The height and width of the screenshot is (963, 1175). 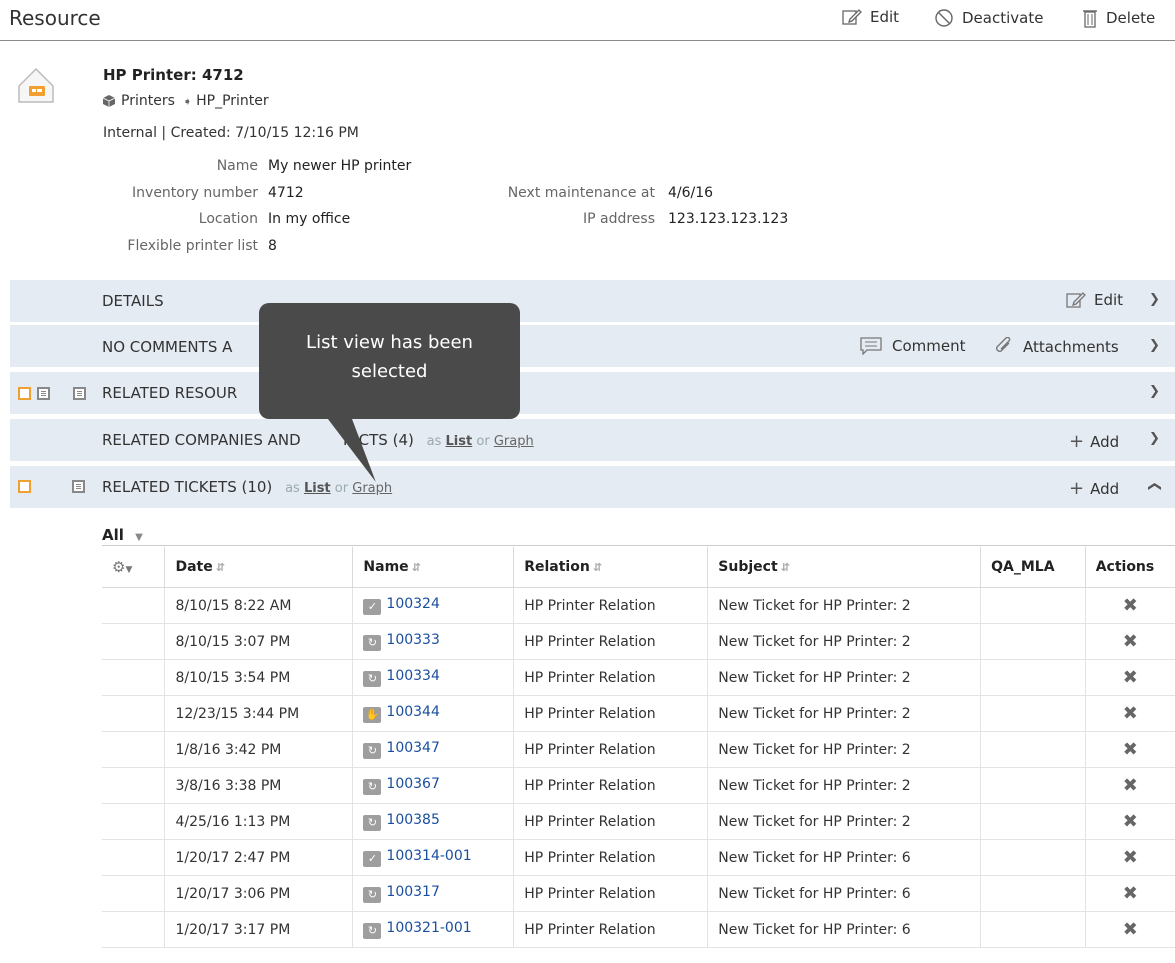 What do you see at coordinates (412, 640) in the screenshot?
I see `ticket-number: 100333` at bounding box center [412, 640].